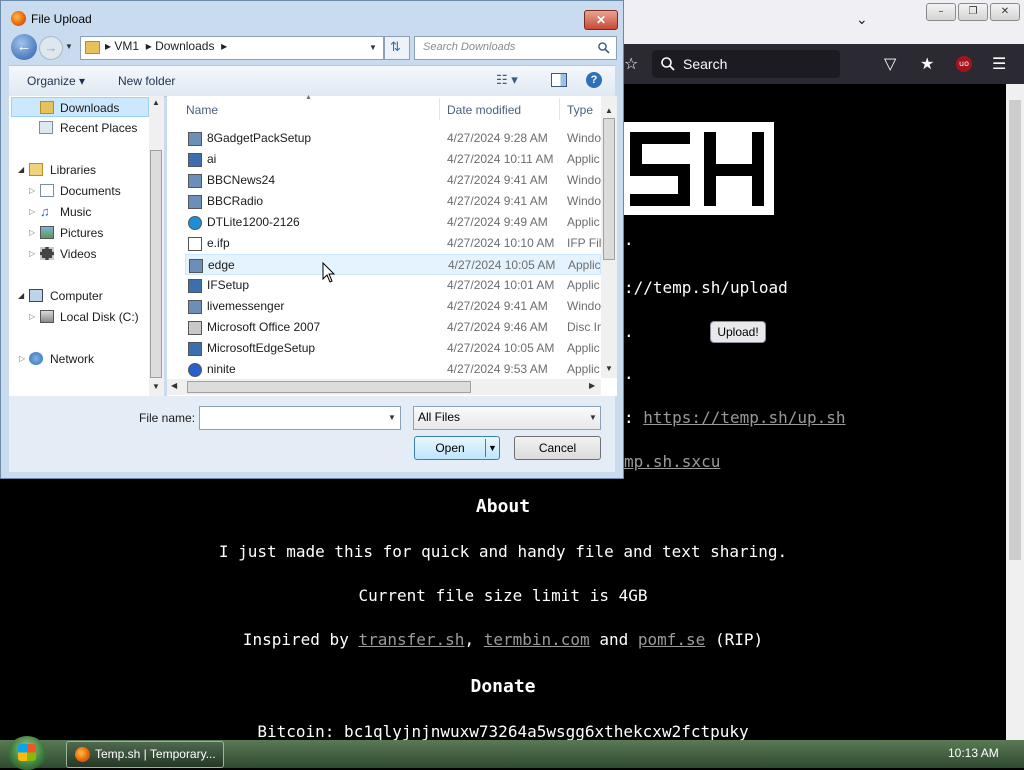  What do you see at coordinates (746, 64) in the screenshot?
I see `browser-search-box: Search` at bounding box center [746, 64].